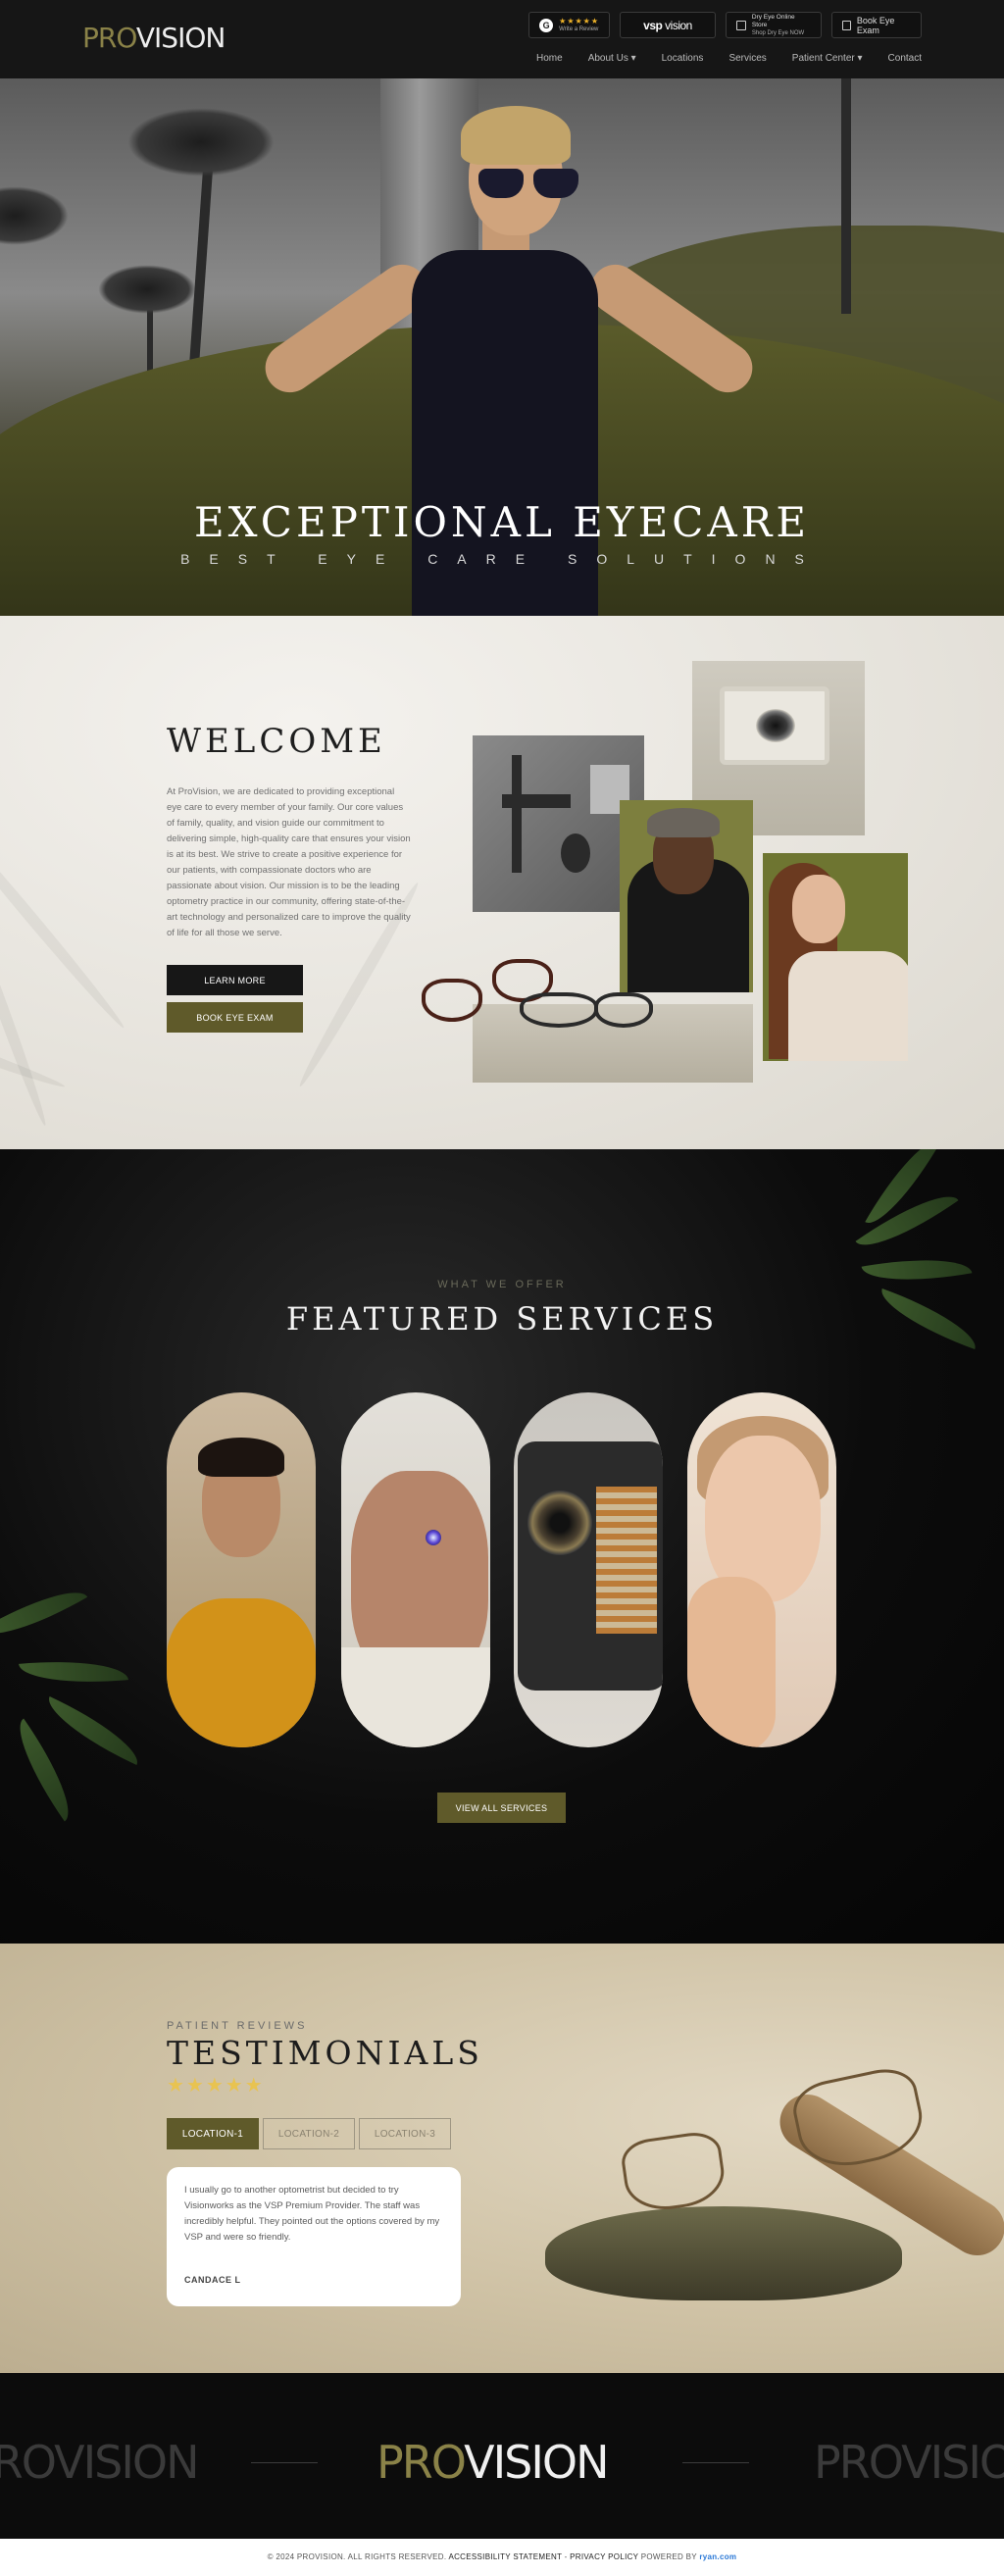 This screenshot has width=1004, height=2576. I want to click on nav-home: Home, so click(550, 59).